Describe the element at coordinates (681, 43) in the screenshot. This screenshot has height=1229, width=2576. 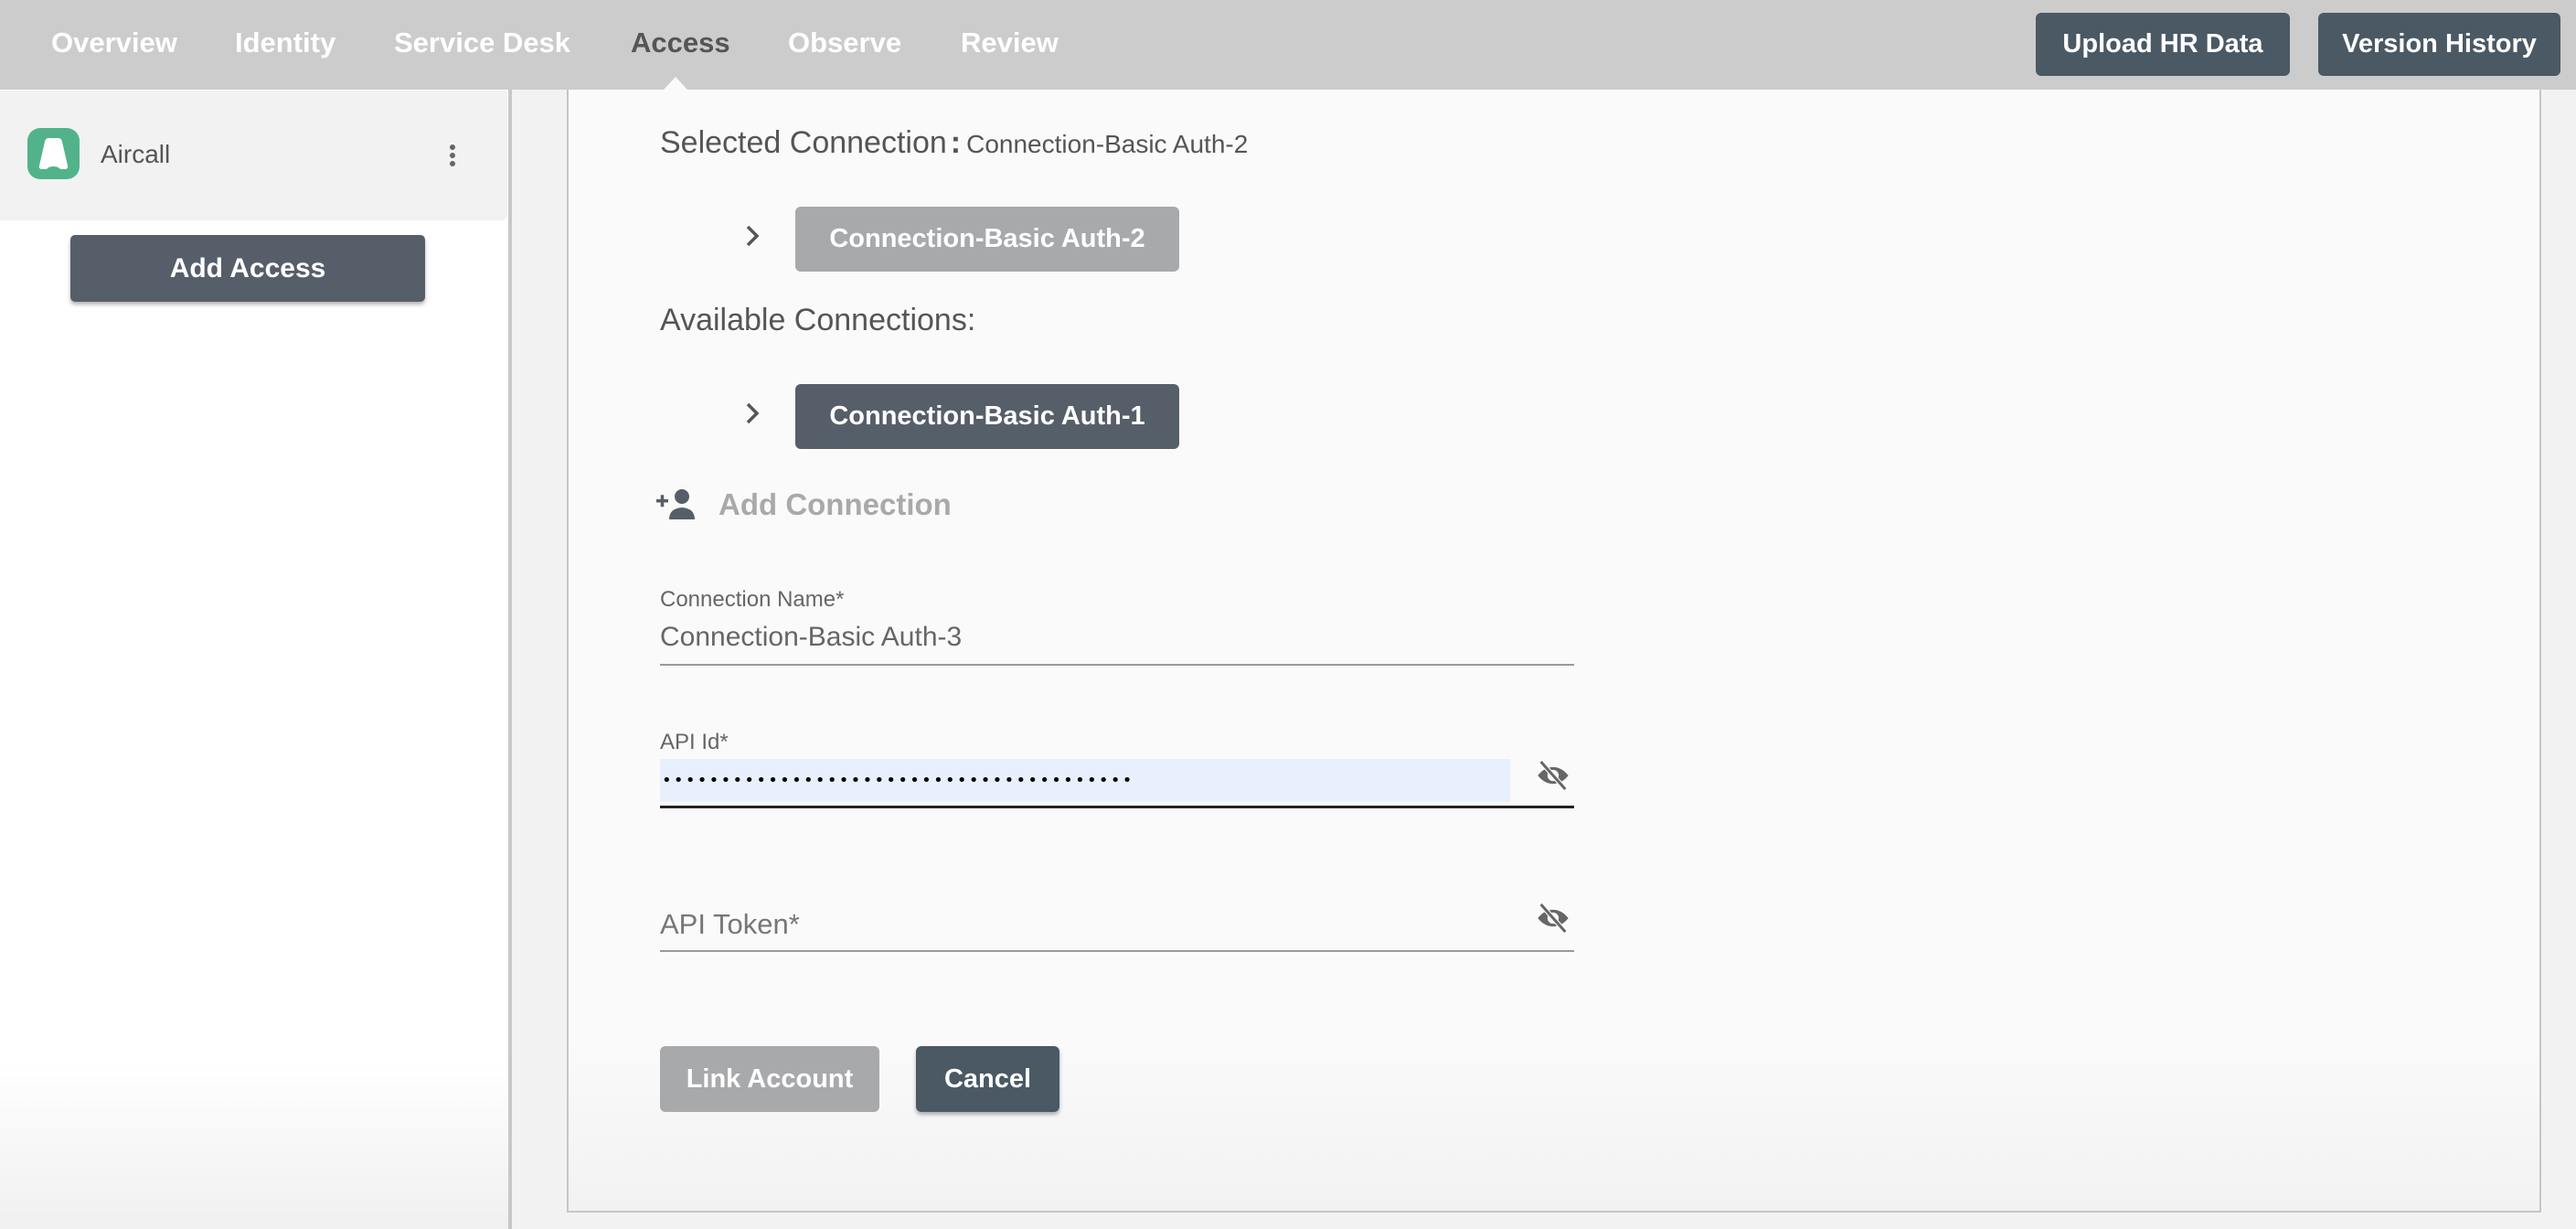
I see `tab-access: Access` at that location.